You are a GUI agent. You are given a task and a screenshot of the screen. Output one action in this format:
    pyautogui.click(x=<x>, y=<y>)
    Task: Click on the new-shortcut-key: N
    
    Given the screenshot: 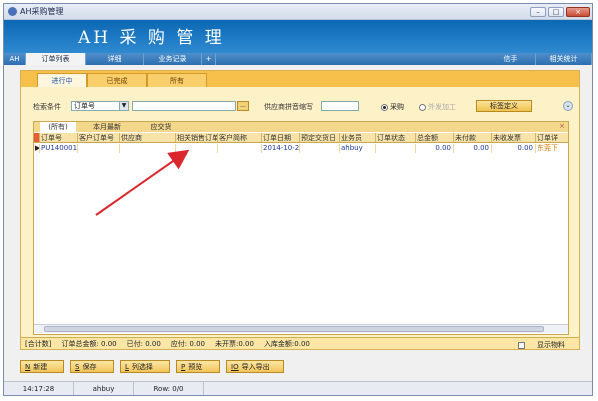 What is the action you would take?
    pyautogui.click(x=28, y=366)
    